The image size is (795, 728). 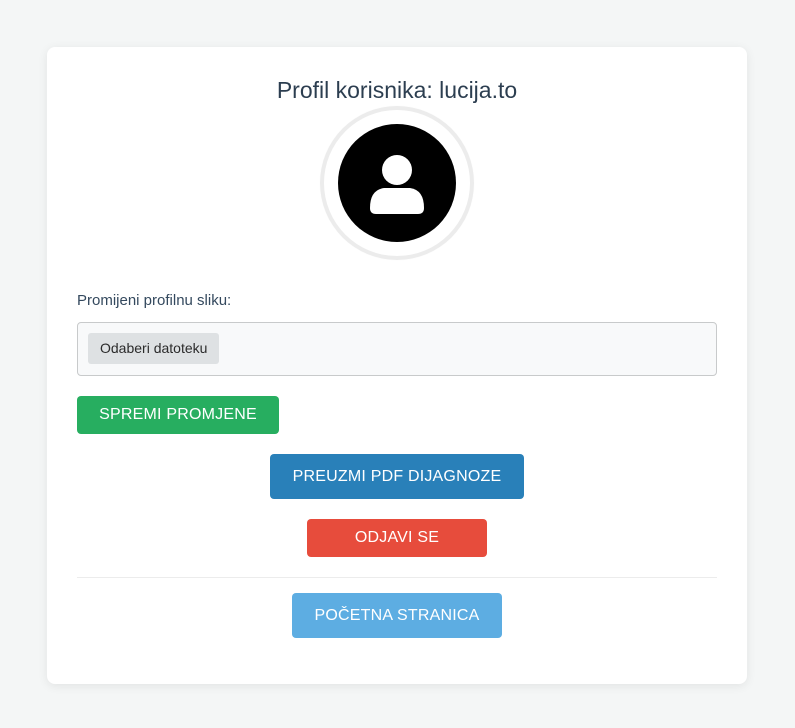 What do you see at coordinates (397, 90) in the screenshot?
I see `page-title: Profil korisnika: lucija.to` at bounding box center [397, 90].